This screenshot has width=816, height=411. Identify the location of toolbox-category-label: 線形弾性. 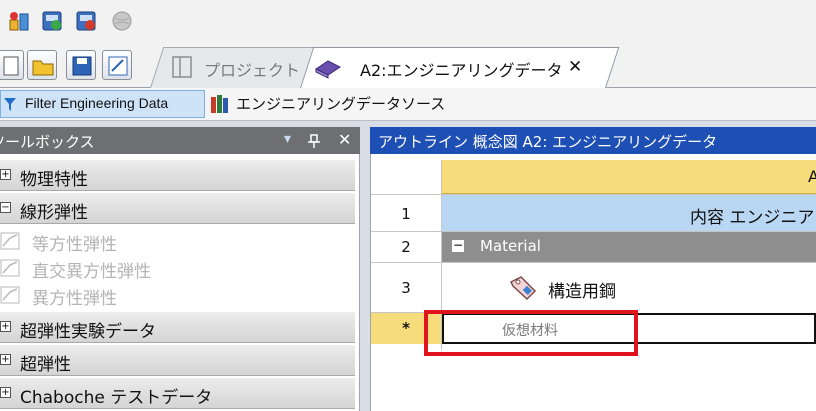
(54, 213).